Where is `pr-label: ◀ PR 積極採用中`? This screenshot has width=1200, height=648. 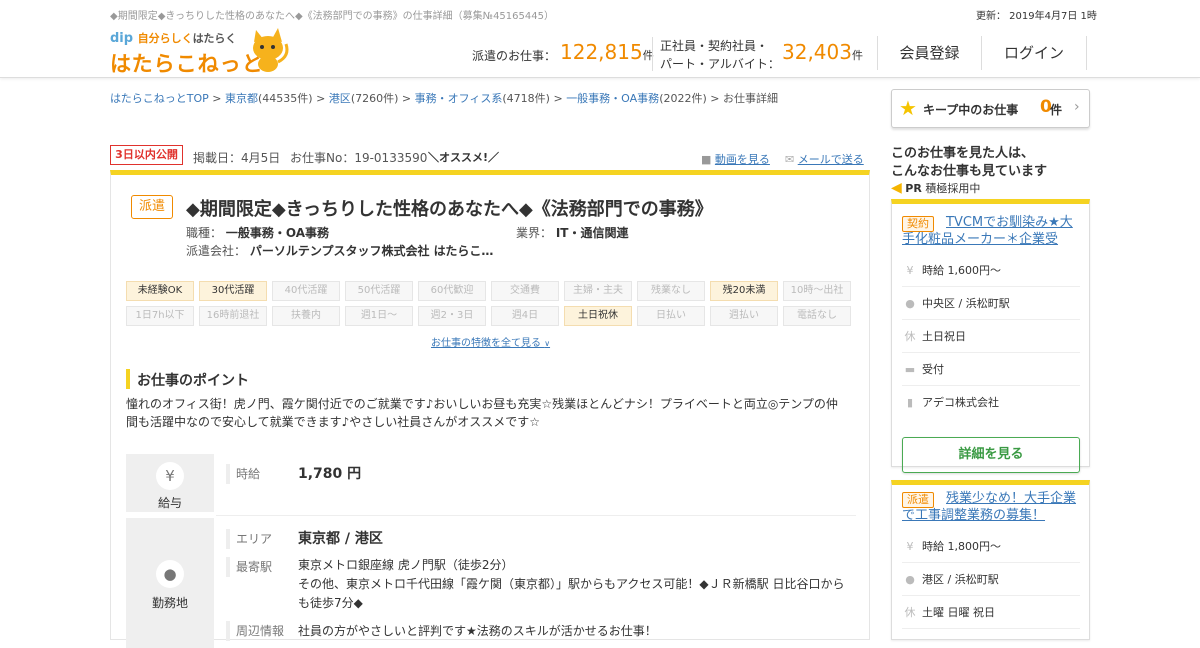 pr-label: ◀ PR 積極採用中 is located at coordinates (936, 188).